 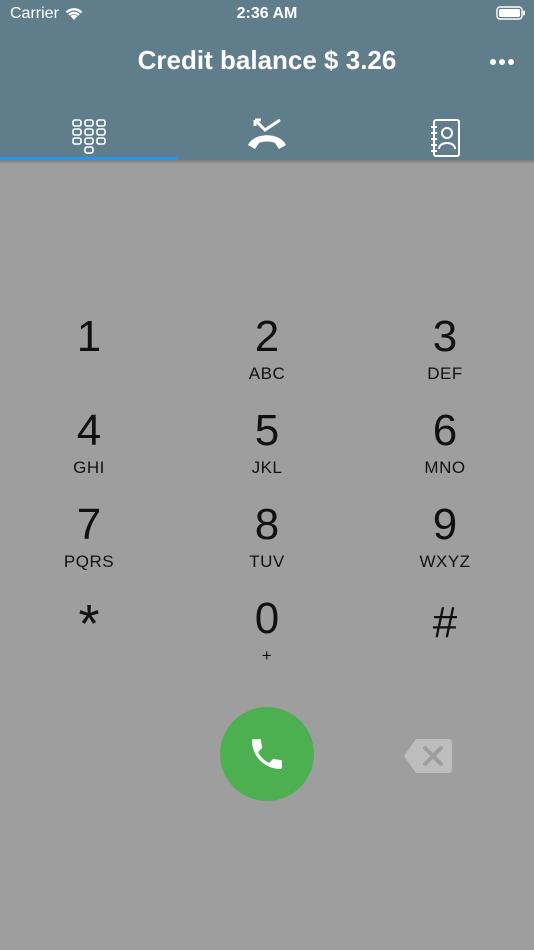 I want to click on key-digit: 4, so click(x=89, y=430).